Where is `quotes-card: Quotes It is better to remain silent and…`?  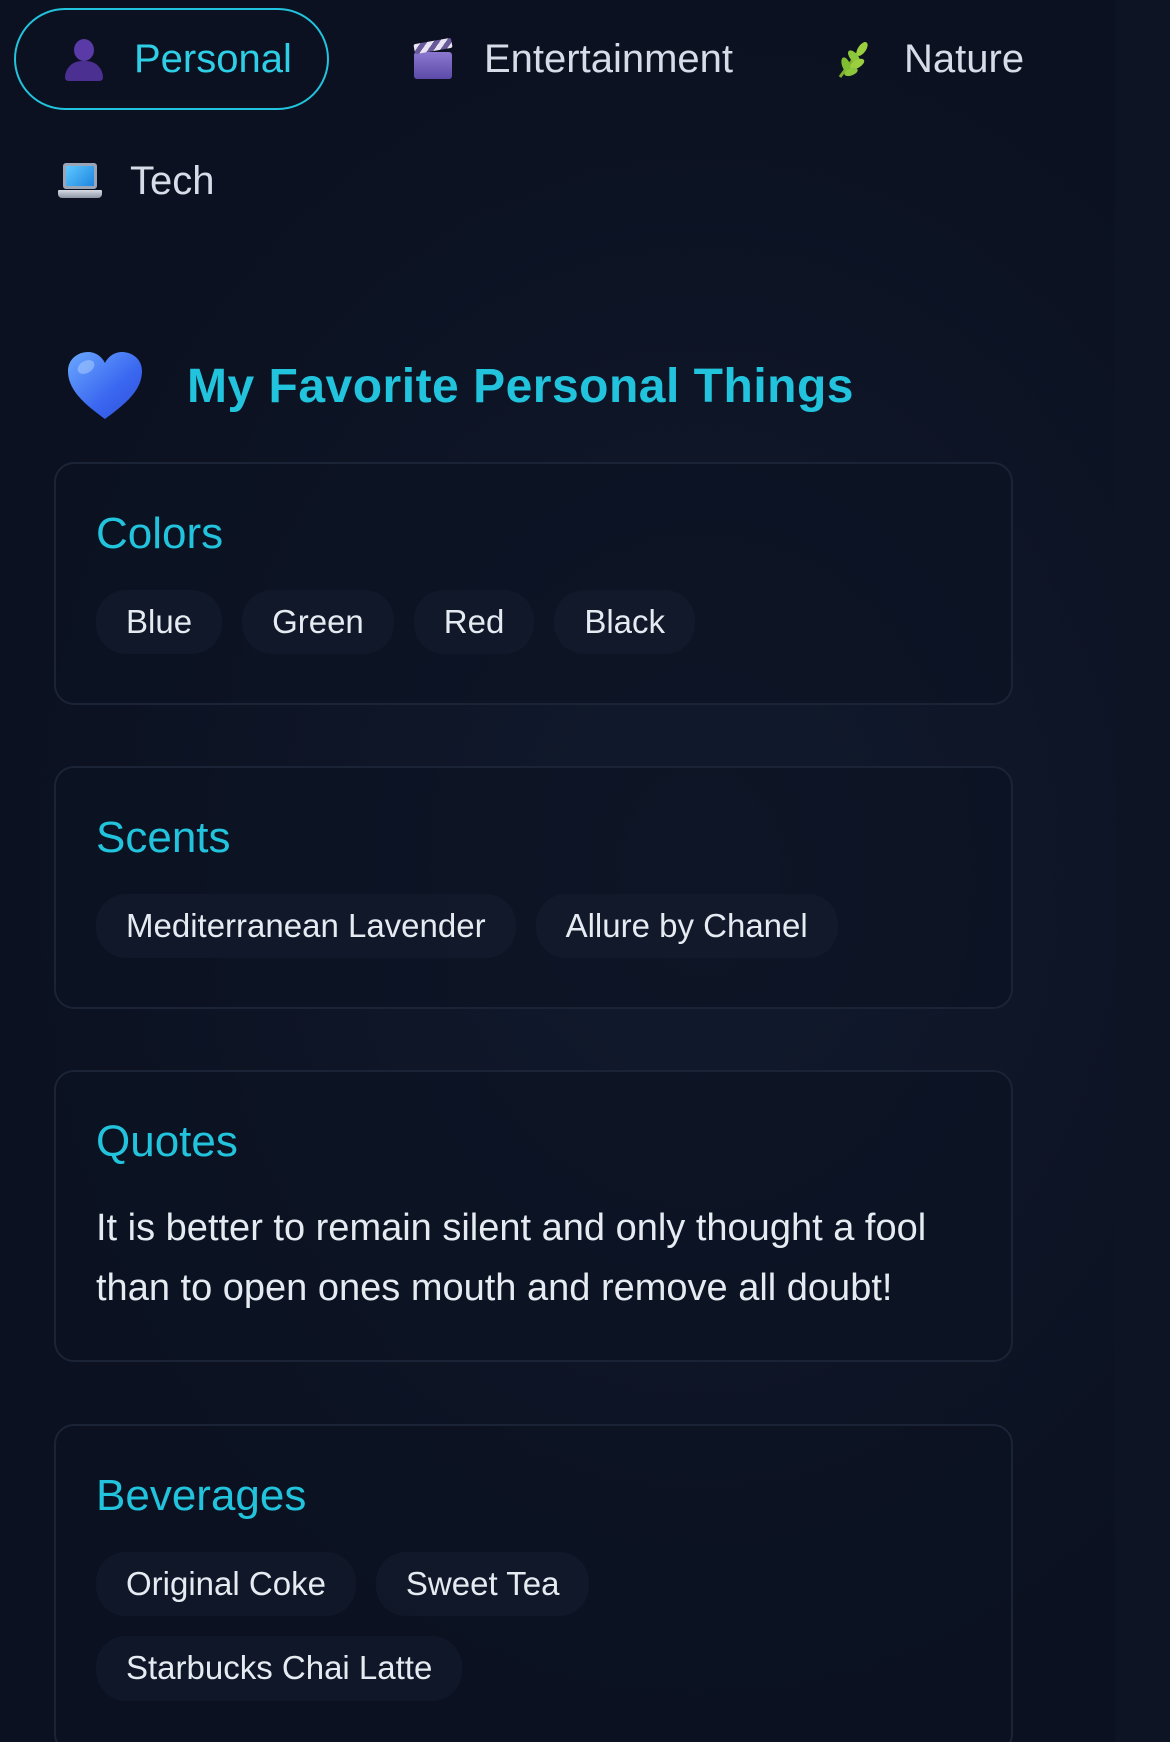
quotes-card: Quotes It is better to remain silent and… is located at coordinates (533, 1216).